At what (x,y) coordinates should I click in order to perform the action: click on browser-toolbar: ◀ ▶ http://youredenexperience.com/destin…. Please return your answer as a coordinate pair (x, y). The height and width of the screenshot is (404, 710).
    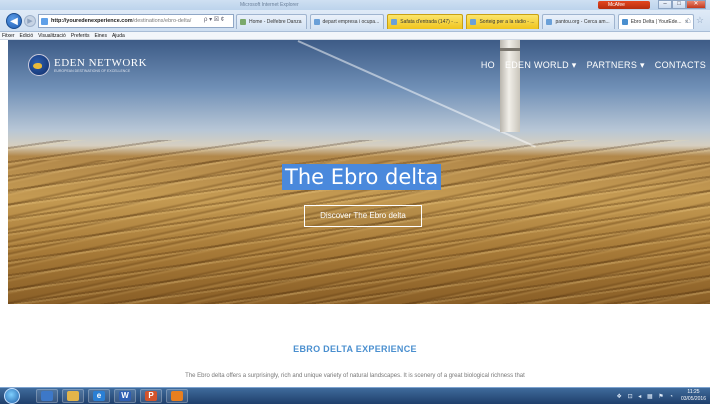
    Looking at the image, I should click on (355, 21).